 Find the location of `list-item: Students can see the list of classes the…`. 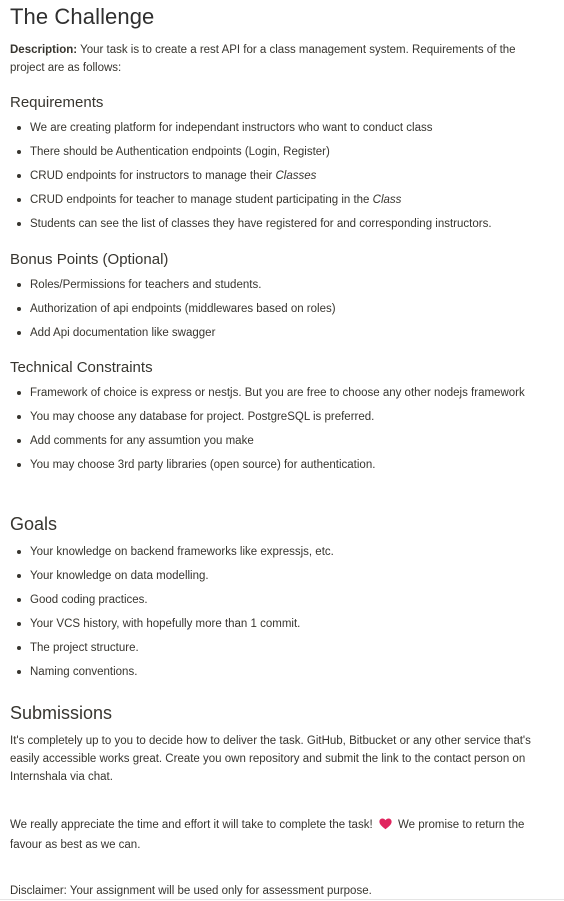

list-item: Students can see the list of classes the… is located at coordinates (282, 224).